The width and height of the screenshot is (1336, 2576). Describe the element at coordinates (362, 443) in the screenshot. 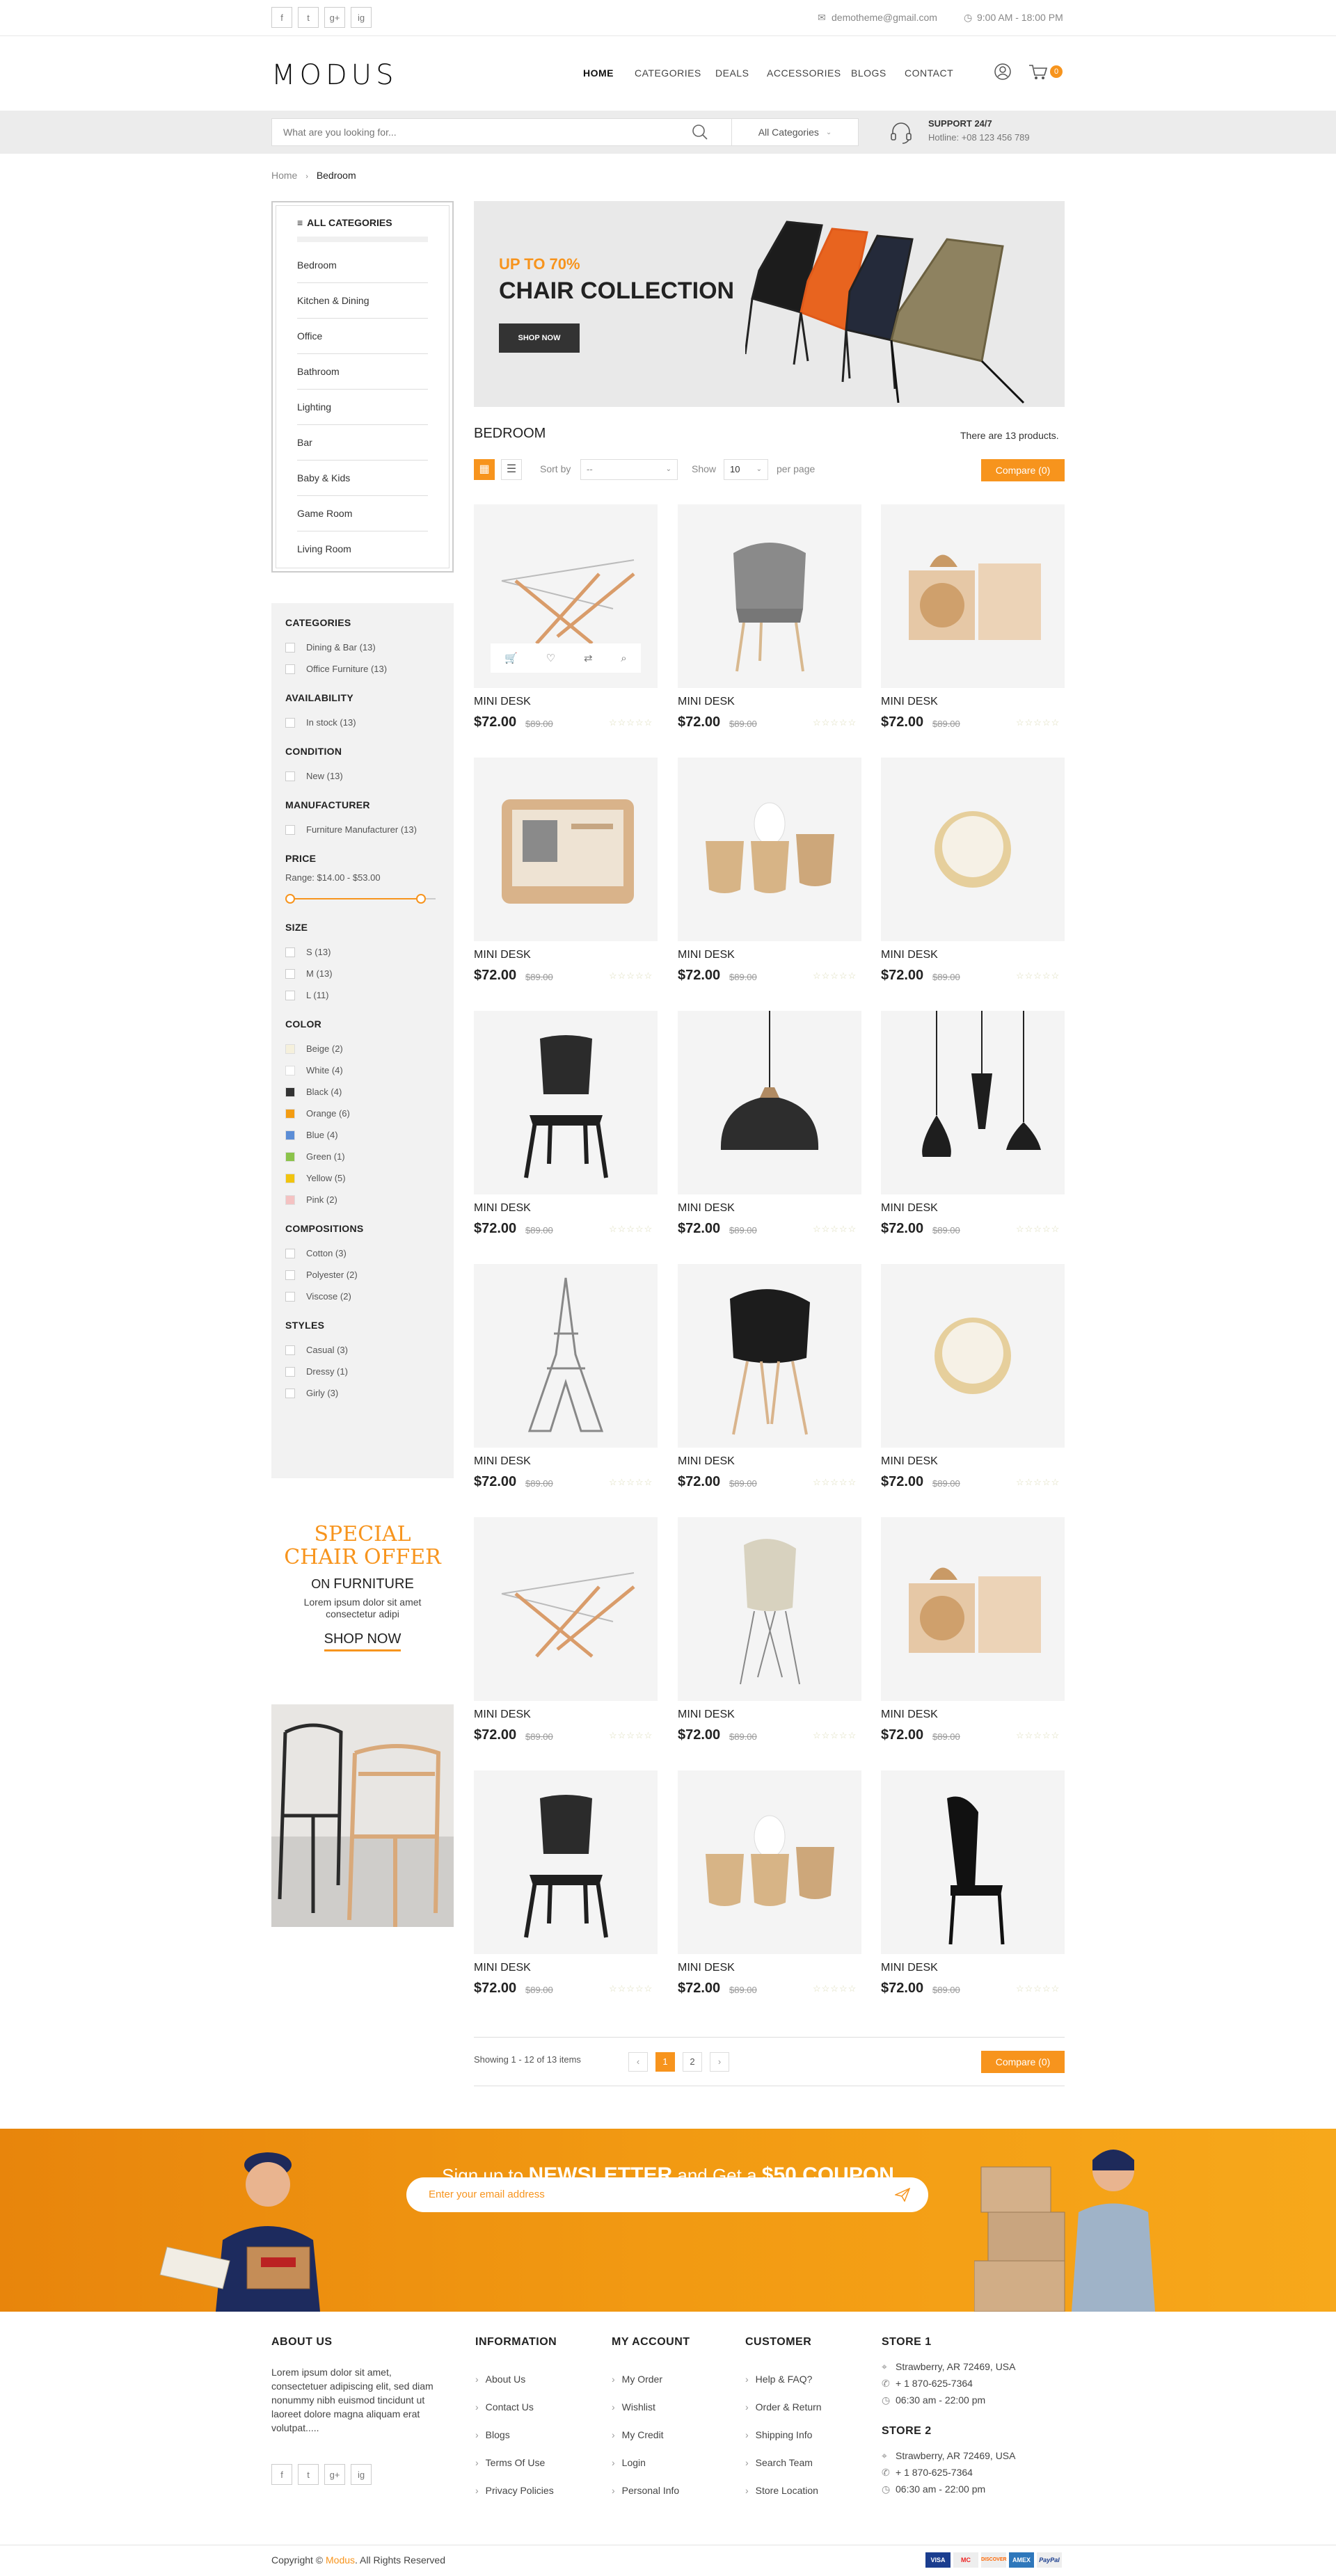

I see `category-item-bar: Bar` at that location.